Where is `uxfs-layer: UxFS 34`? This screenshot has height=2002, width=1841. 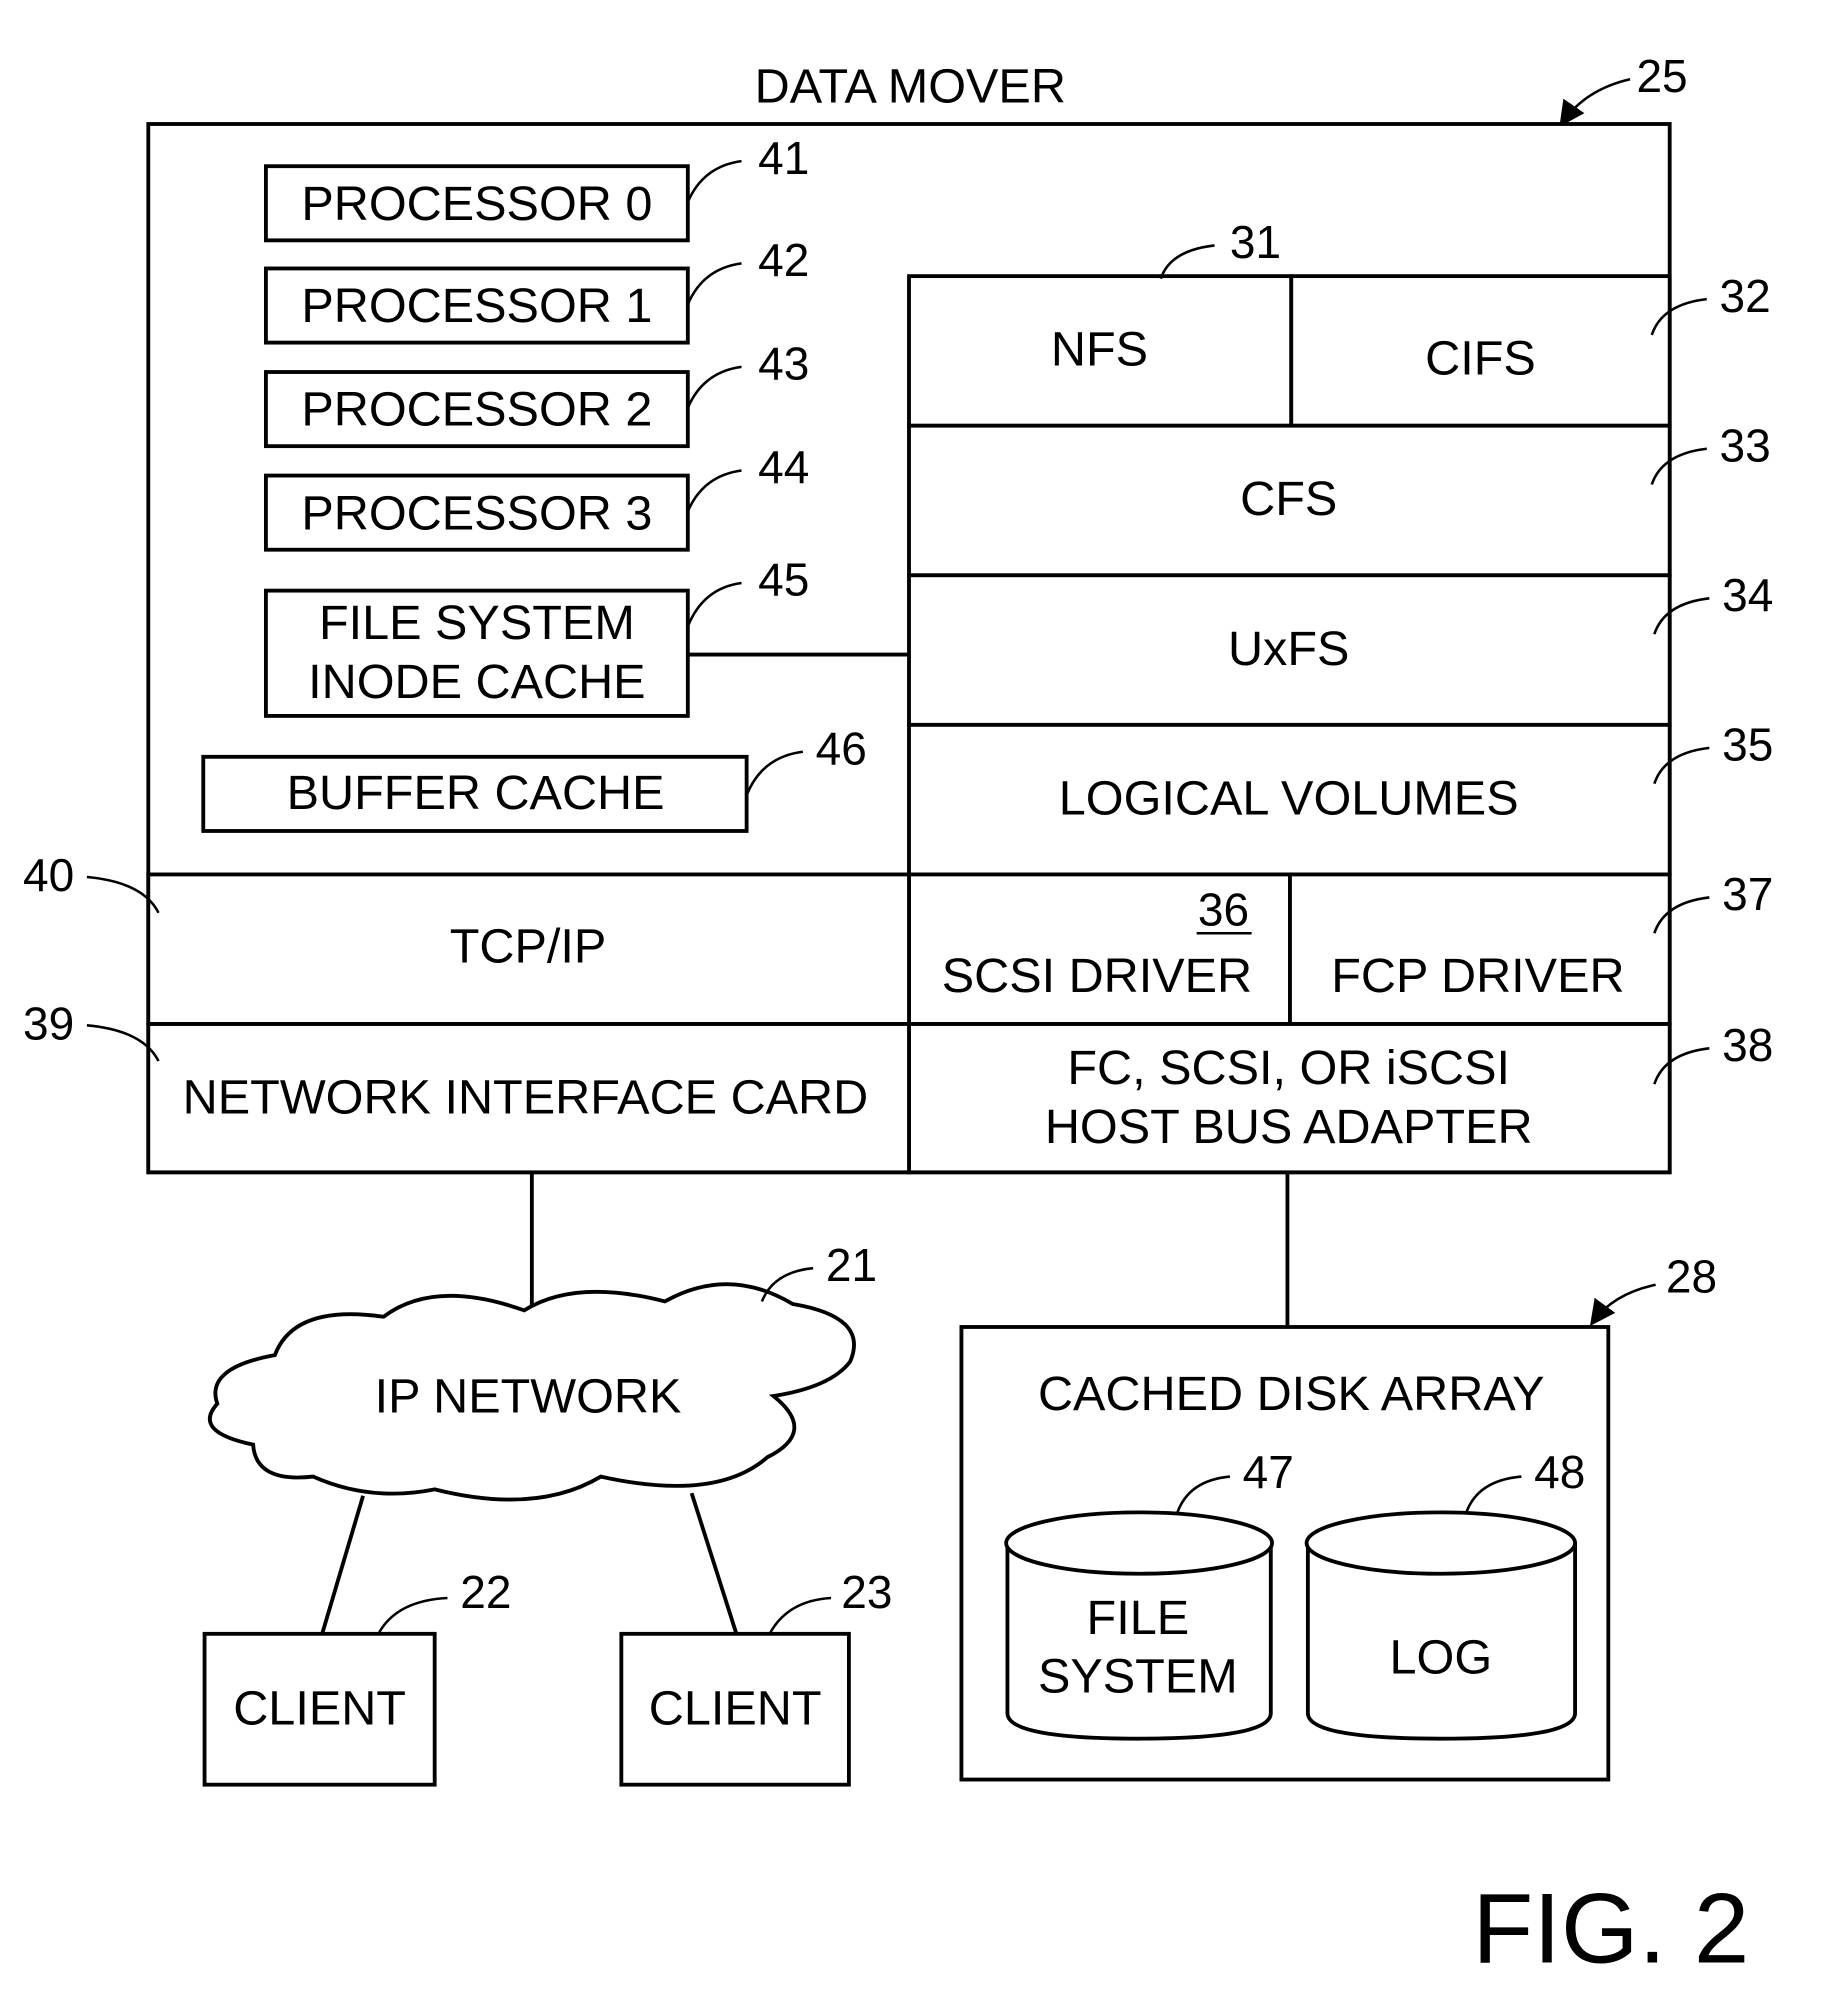
uxfs-layer: UxFS 34 is located at coordinates (1340, 648).